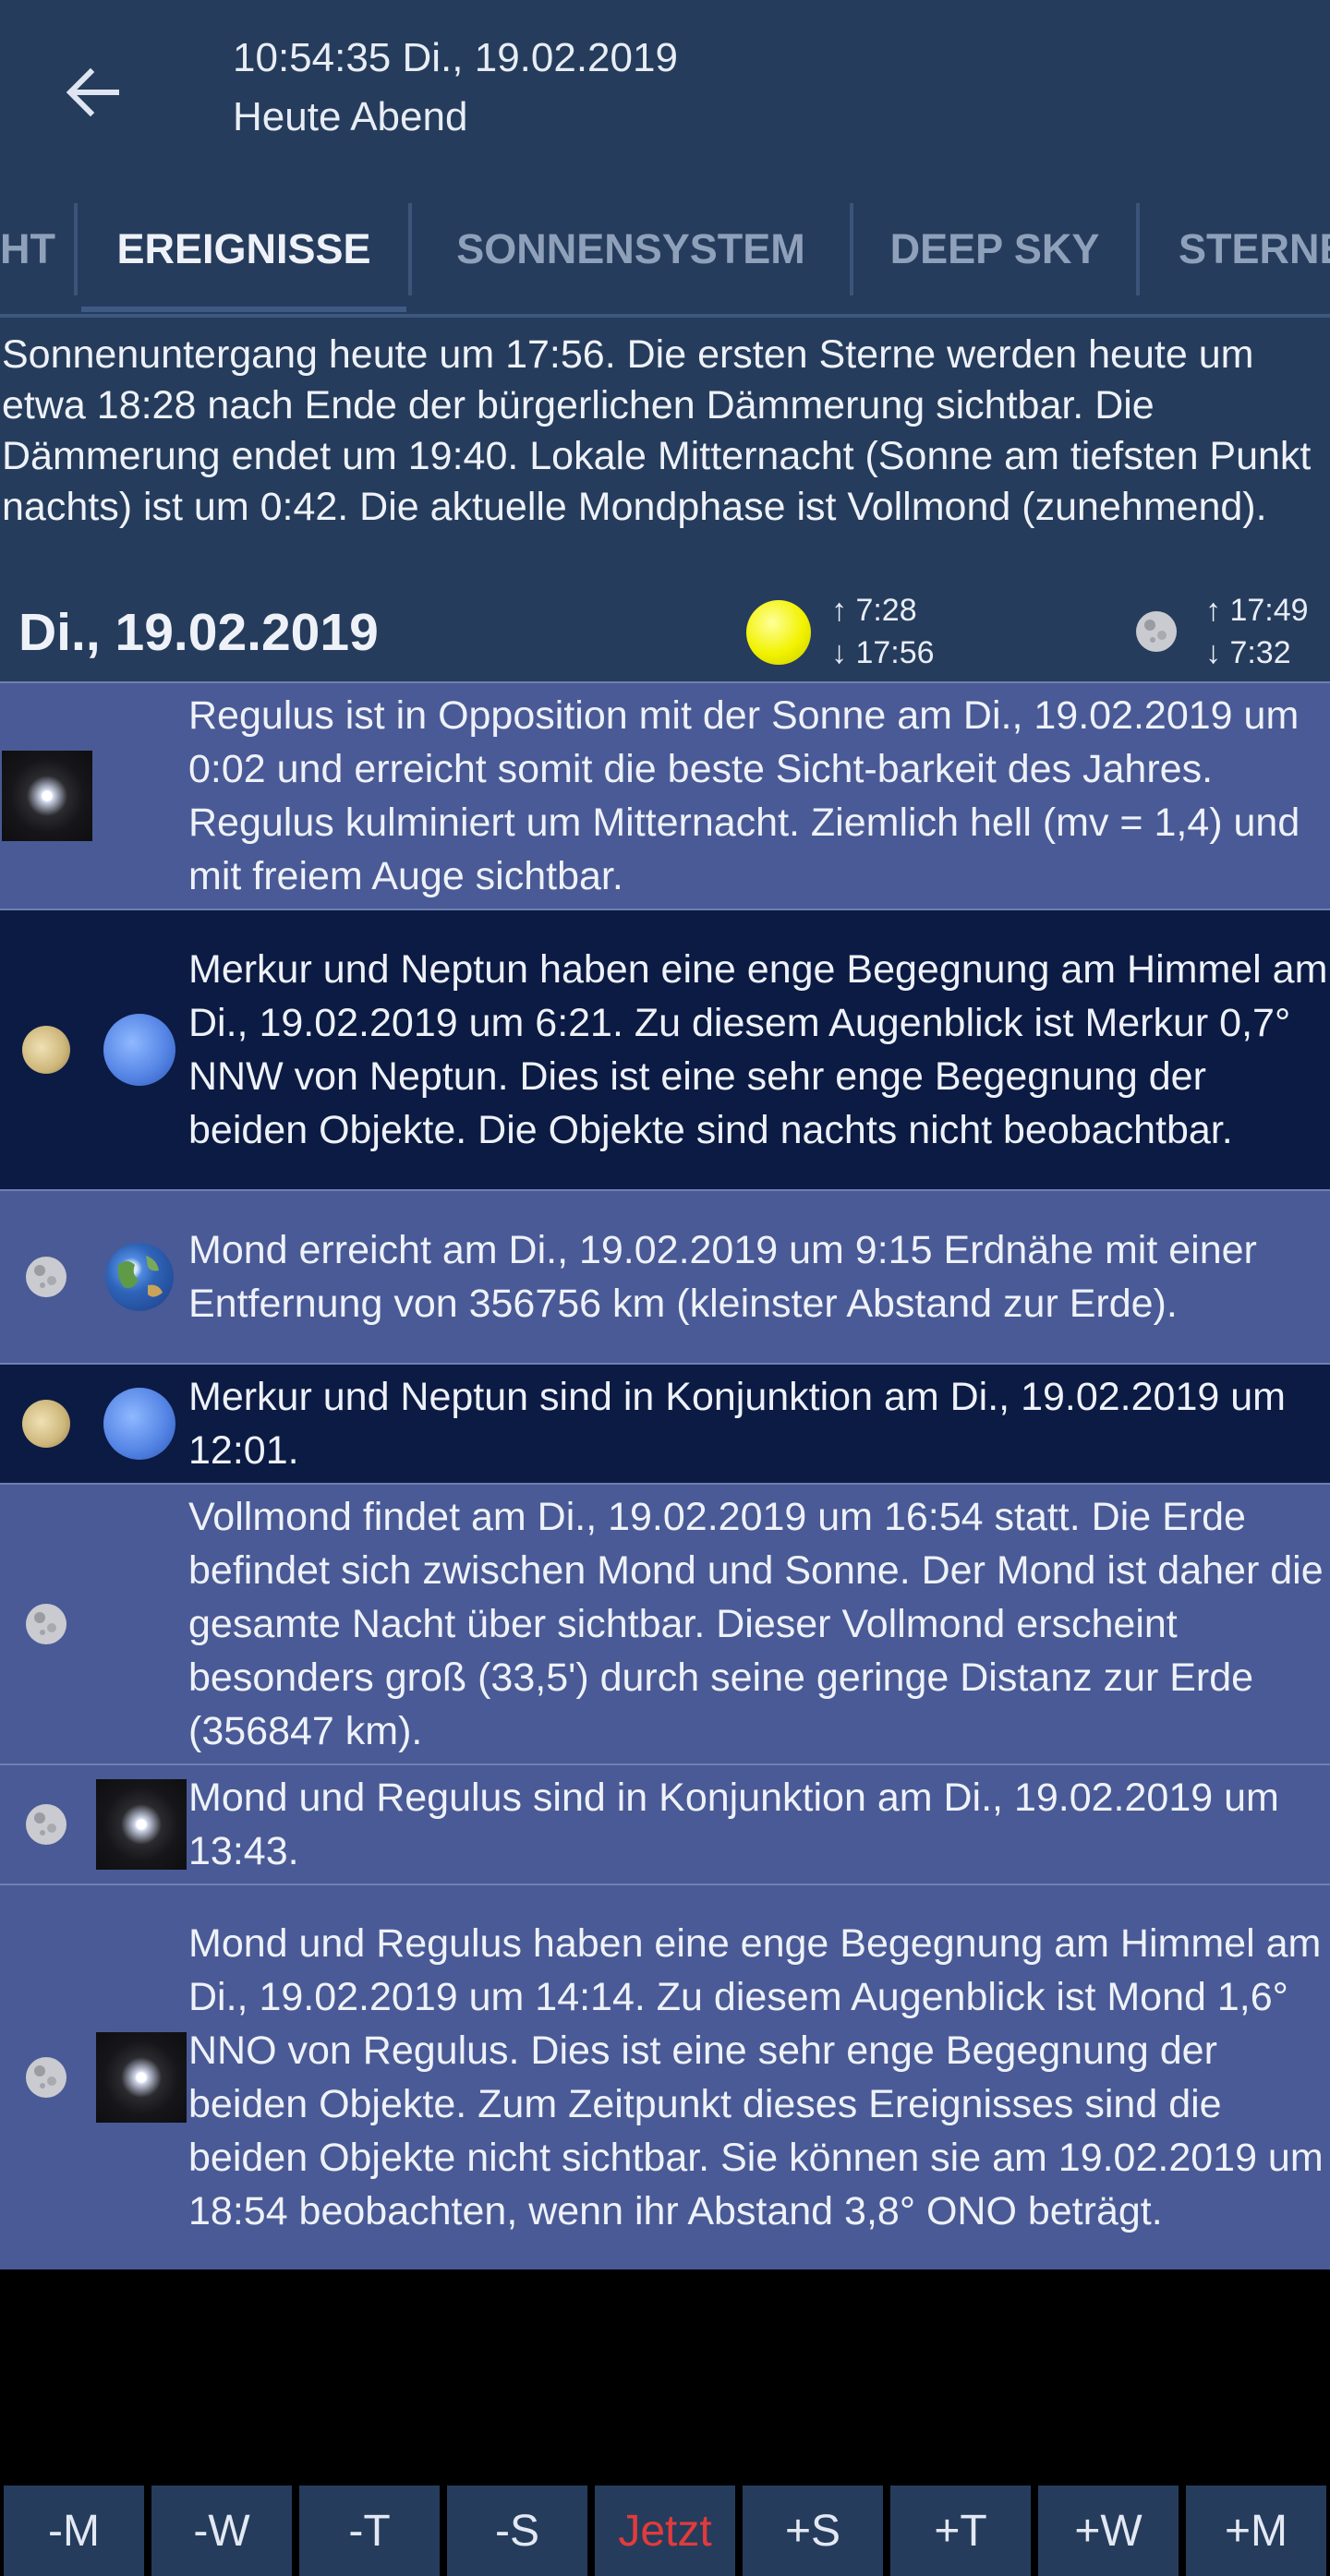 The height and width of the screenshot is (2576, 1330). Describe the element at coordinates (778, 632) in the screenshot. I see `sun-icon` at that location.